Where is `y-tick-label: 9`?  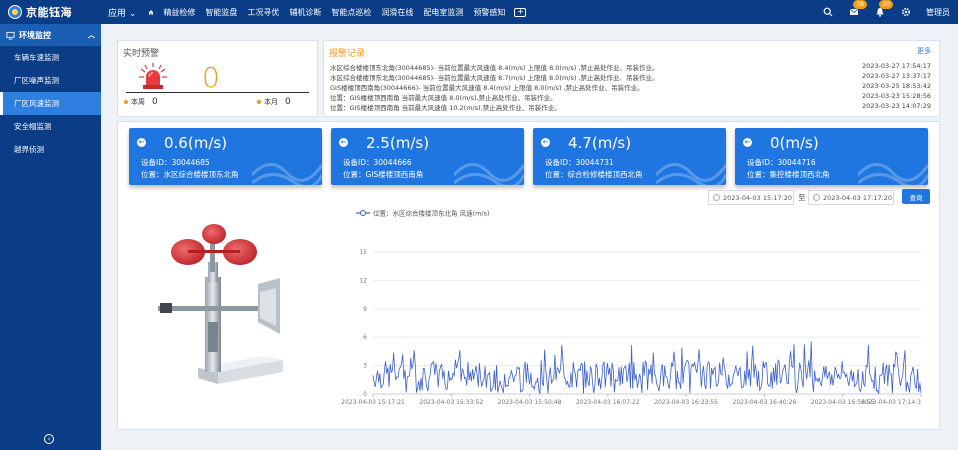
y-tick-label: 9 is located at coordinates (365, 309).